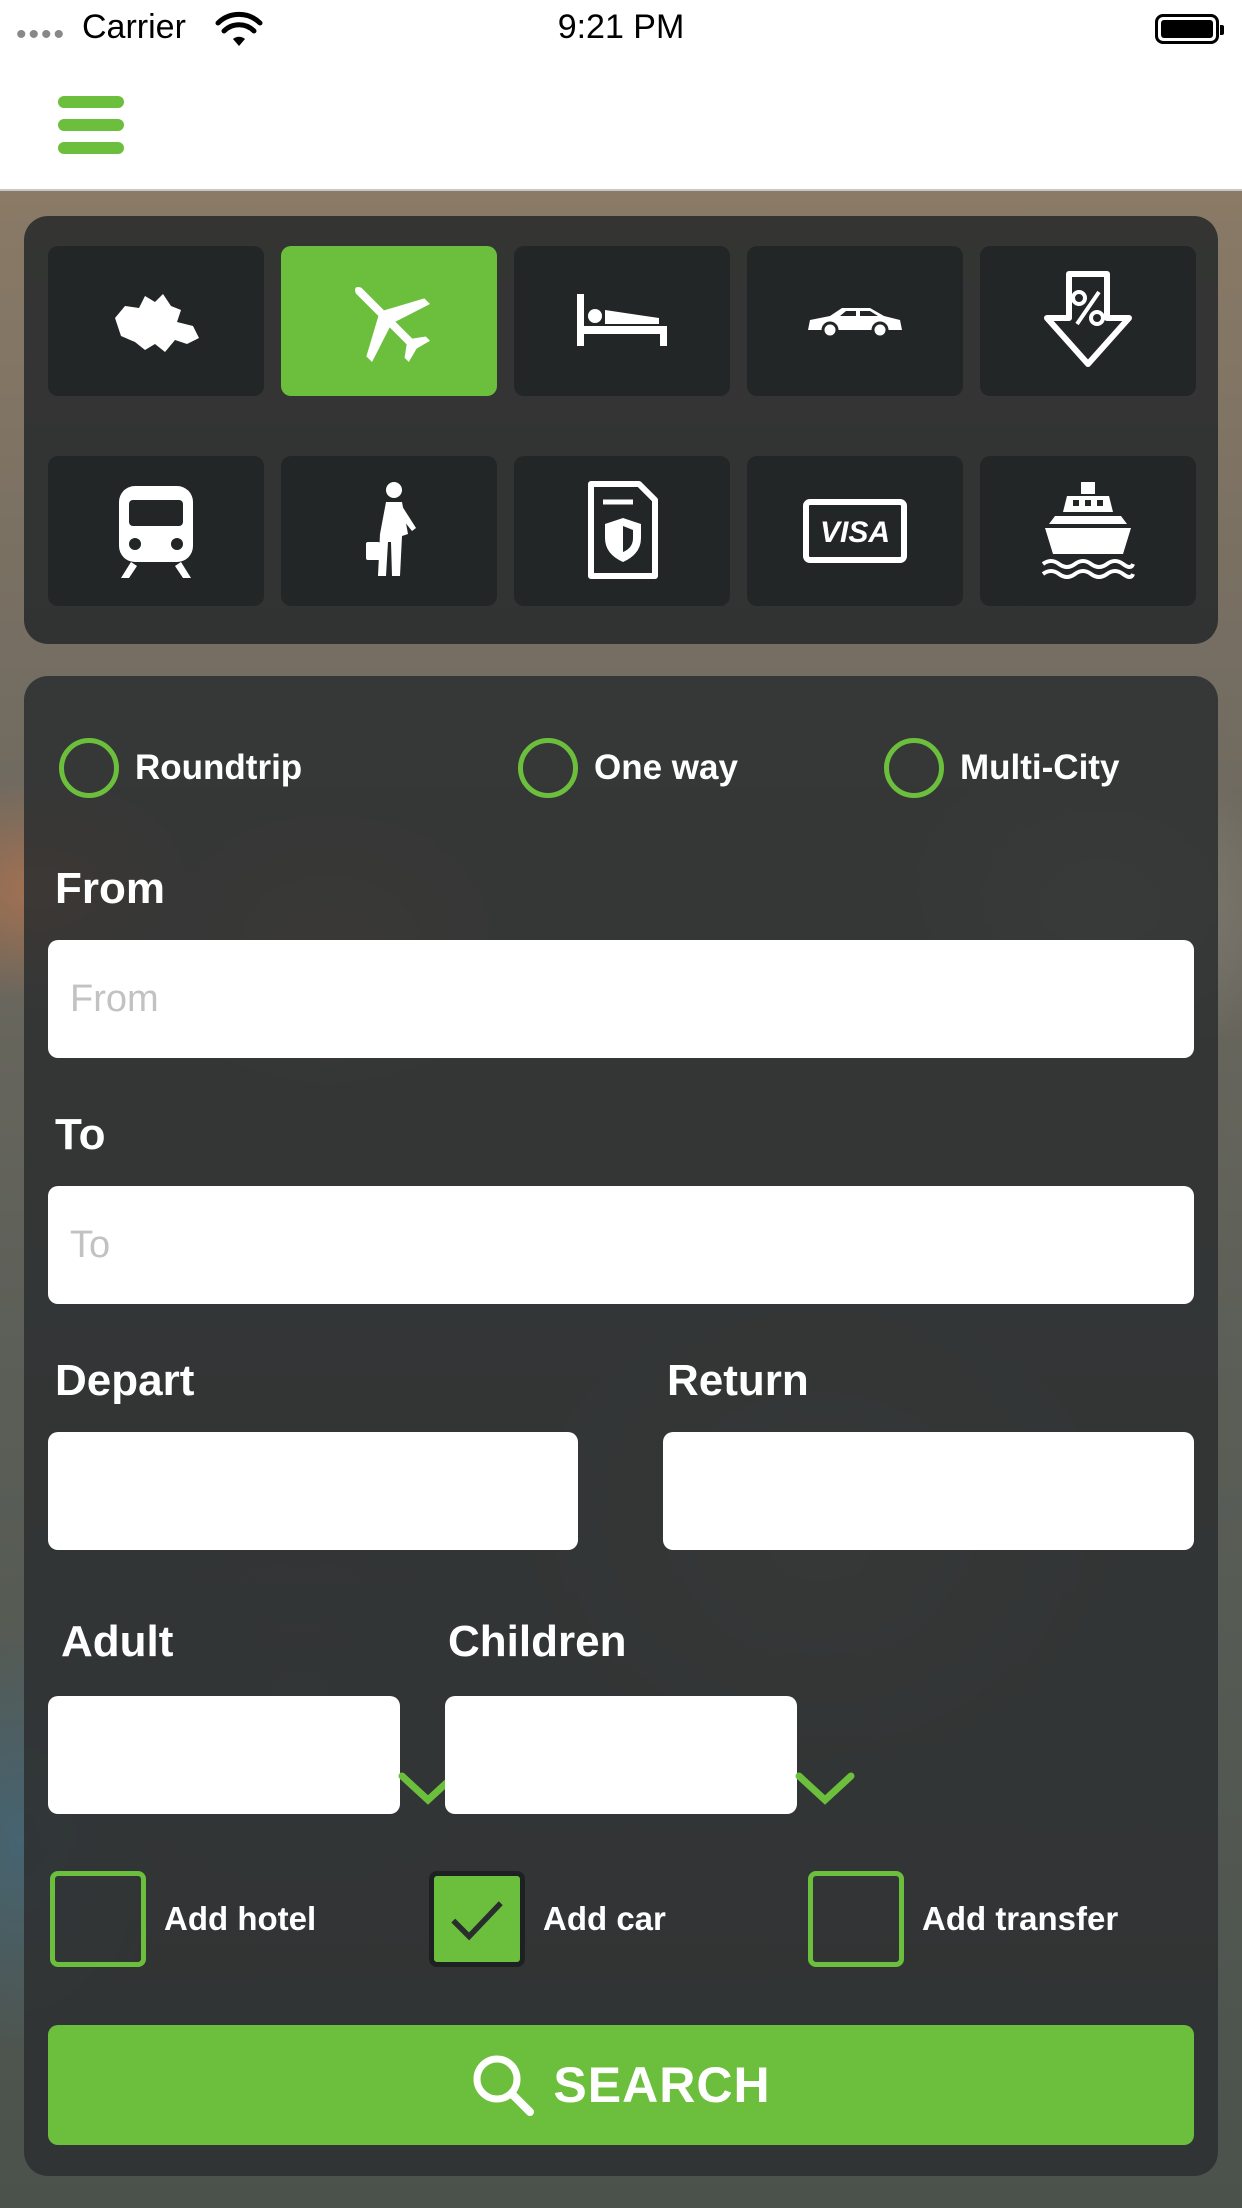 The height and width of the screenshot is (2208, 1242). I want to click on trip-type-one-way: One way, so click(628, 768).